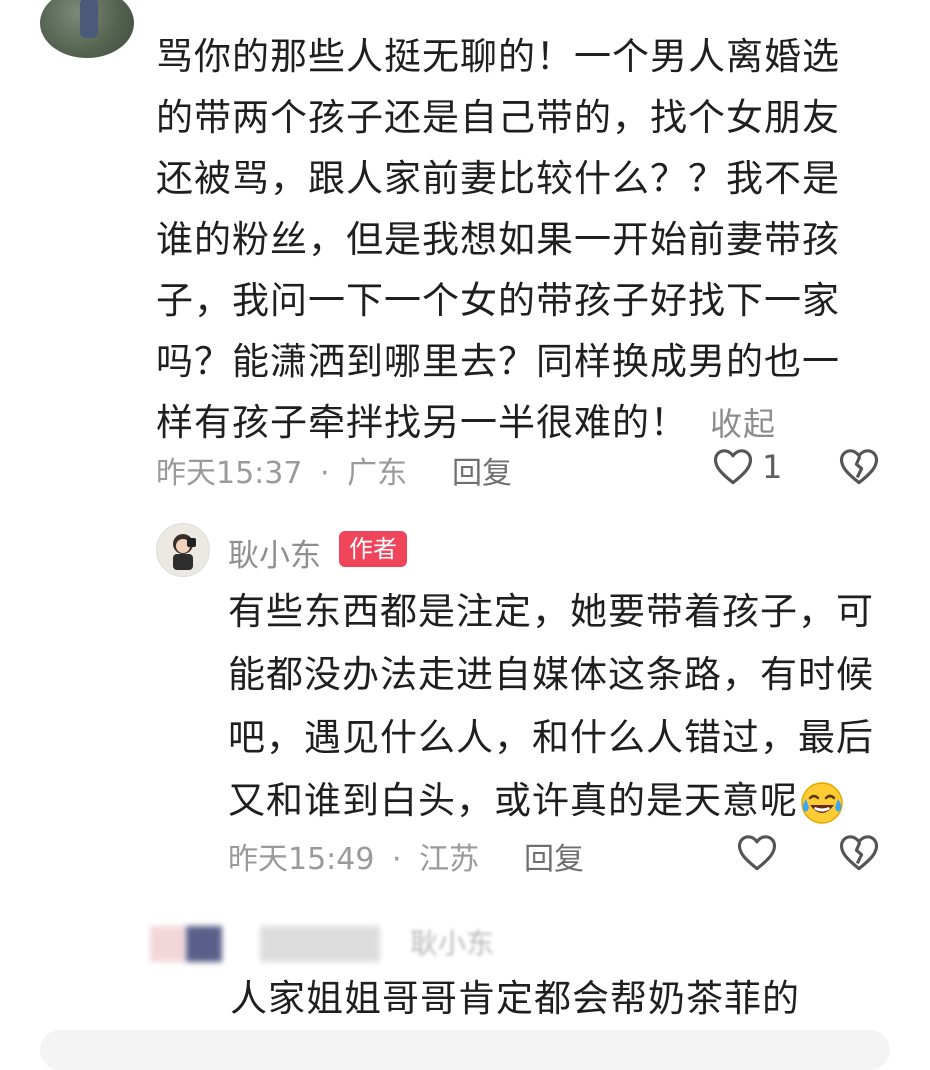 This screenshot has width=930, height=1070. What do you see at coordinates (373, 549) in the screenshot?
I see `author-badge: 作者` at bounding box center [373, 549].